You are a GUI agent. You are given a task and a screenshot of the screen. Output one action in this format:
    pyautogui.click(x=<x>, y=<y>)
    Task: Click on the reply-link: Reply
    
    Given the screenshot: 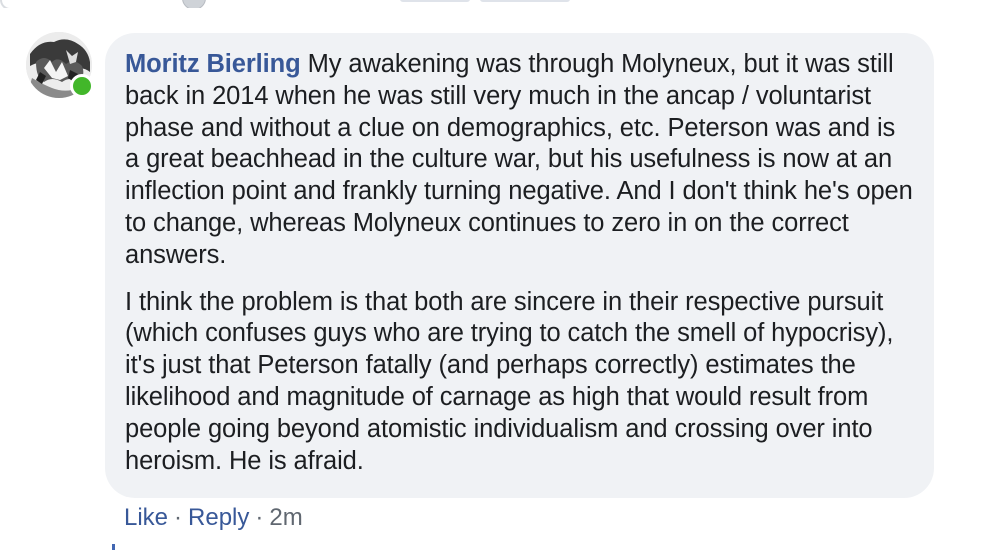 What is the action you would take?
    pyautogui.click(x=218, y=517)
    